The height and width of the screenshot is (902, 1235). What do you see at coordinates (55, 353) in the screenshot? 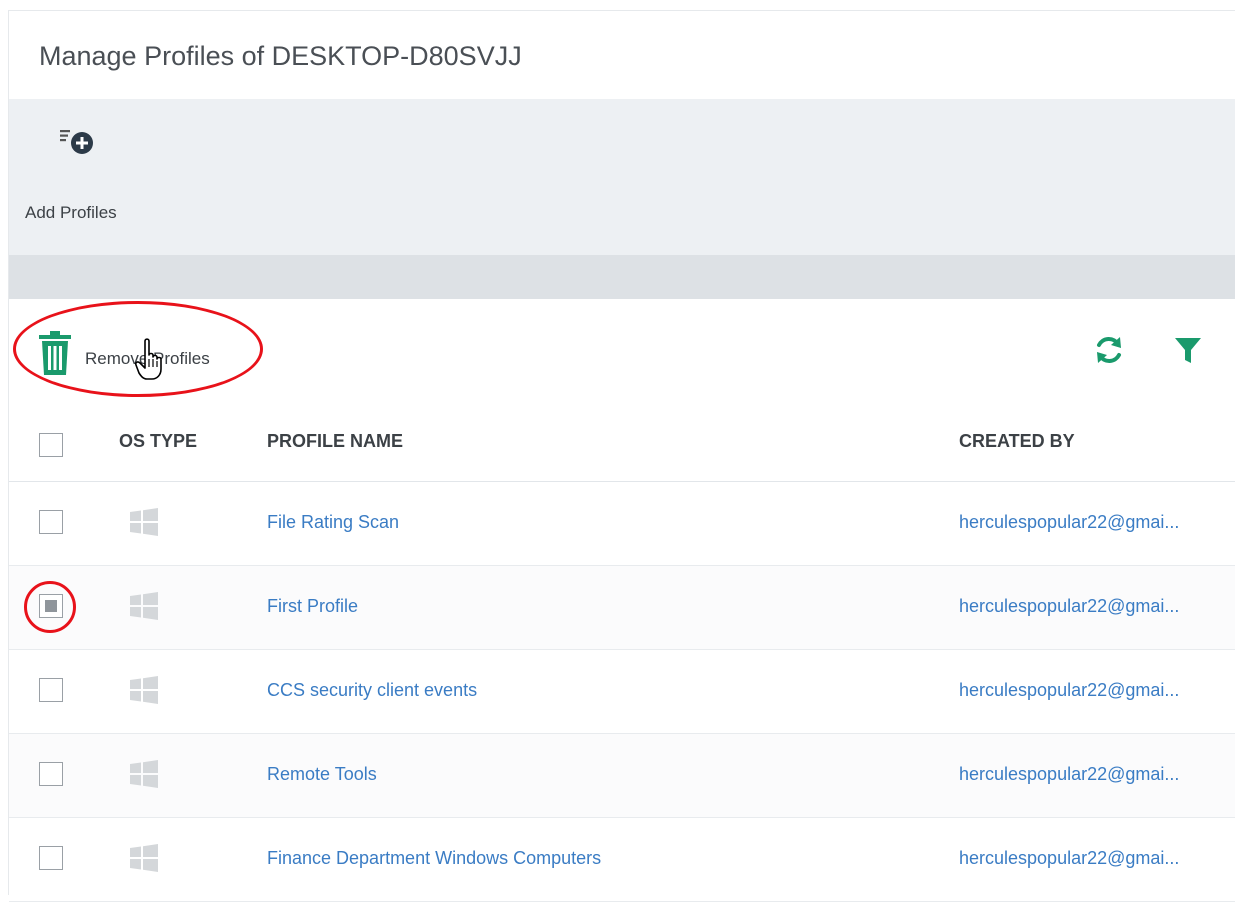
I see `trash-icon` at bounding box center [55, 353].